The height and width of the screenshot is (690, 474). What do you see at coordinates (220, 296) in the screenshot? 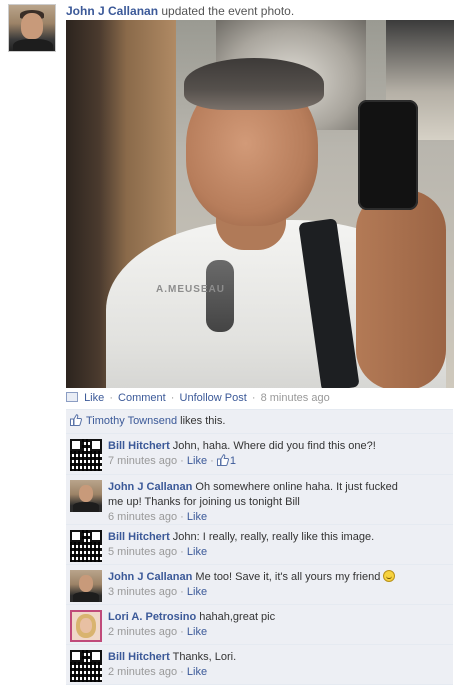
I see `photo-sunglasses` at bounding box center [220, 296].